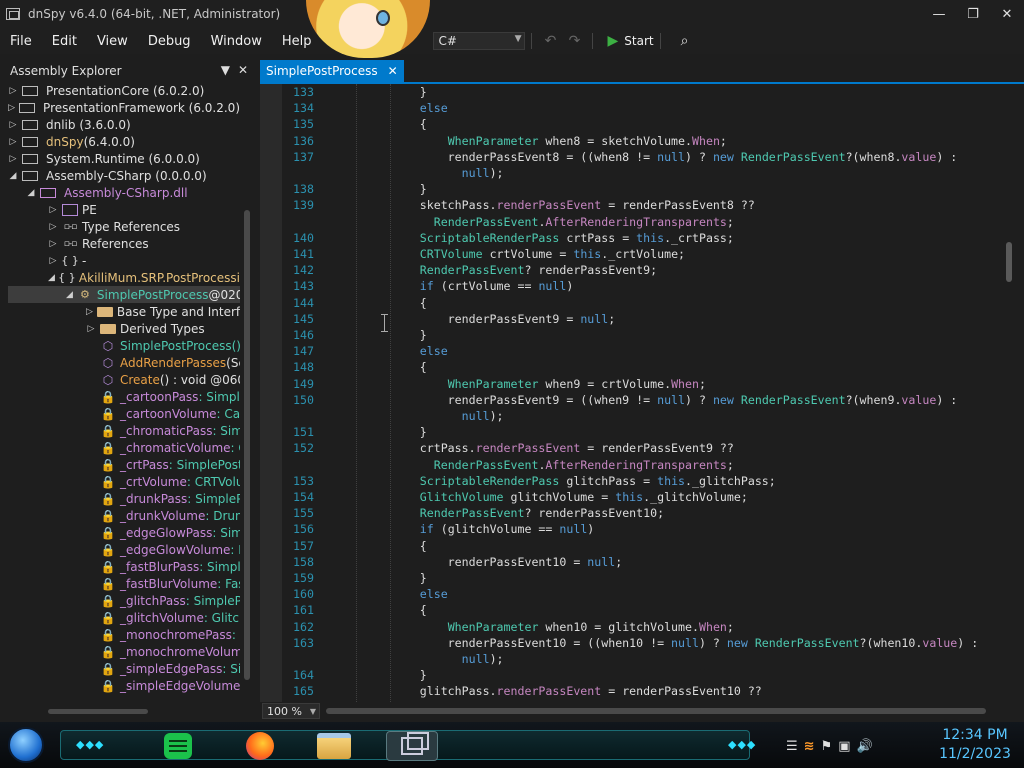 This screenshot has width=1024, height=768. Describe the element at coordinates (479, 41) in the screenshot. I see `language-select: C# ▼` at that location.